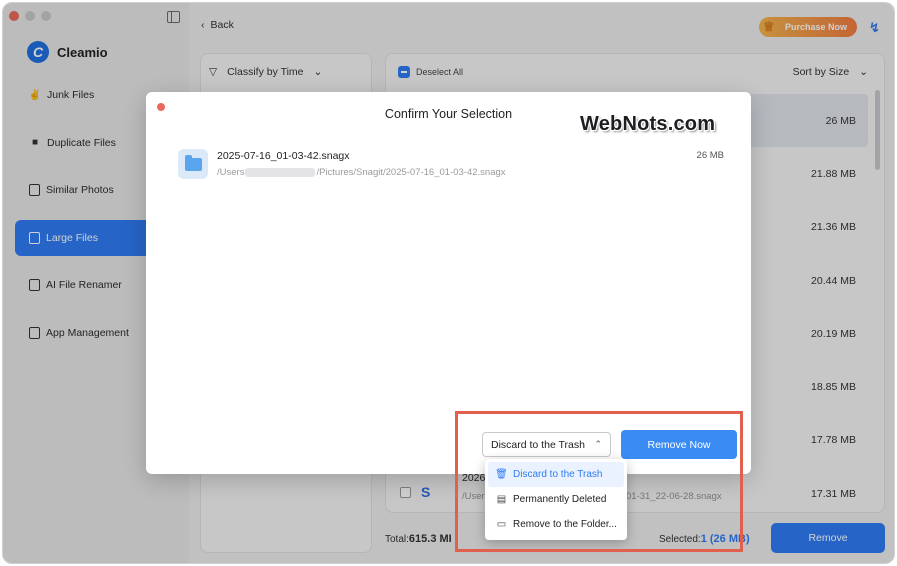 This screenshot has height=566, width=897. What do you see at coordinates (280, 172) in the screenshot?
I see `redacted-username` at bounding box center [280, 172].